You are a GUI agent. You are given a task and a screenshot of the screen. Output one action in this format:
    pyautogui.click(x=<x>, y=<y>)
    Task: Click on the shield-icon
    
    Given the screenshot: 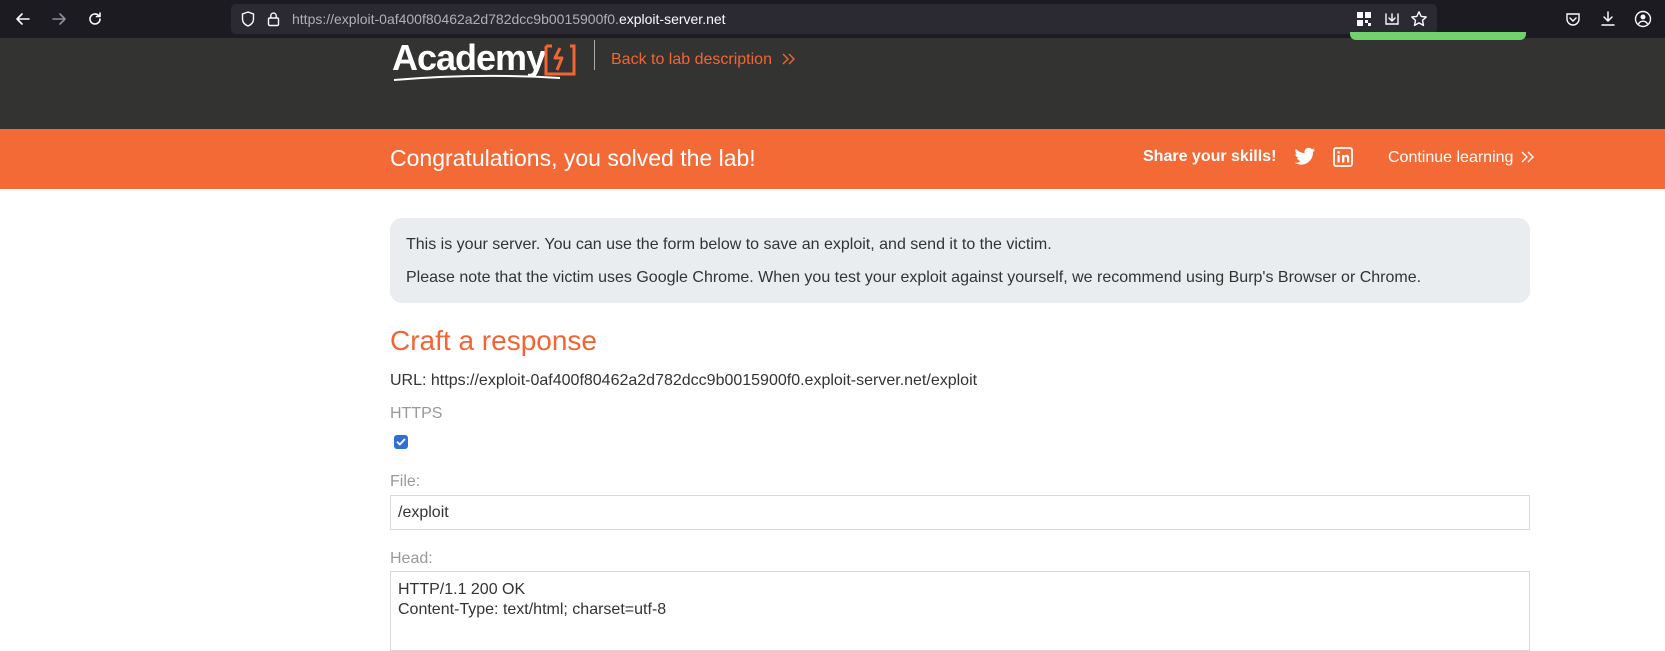 What is the action you would take?
    pyautogui.click(x=248, y=19)
    